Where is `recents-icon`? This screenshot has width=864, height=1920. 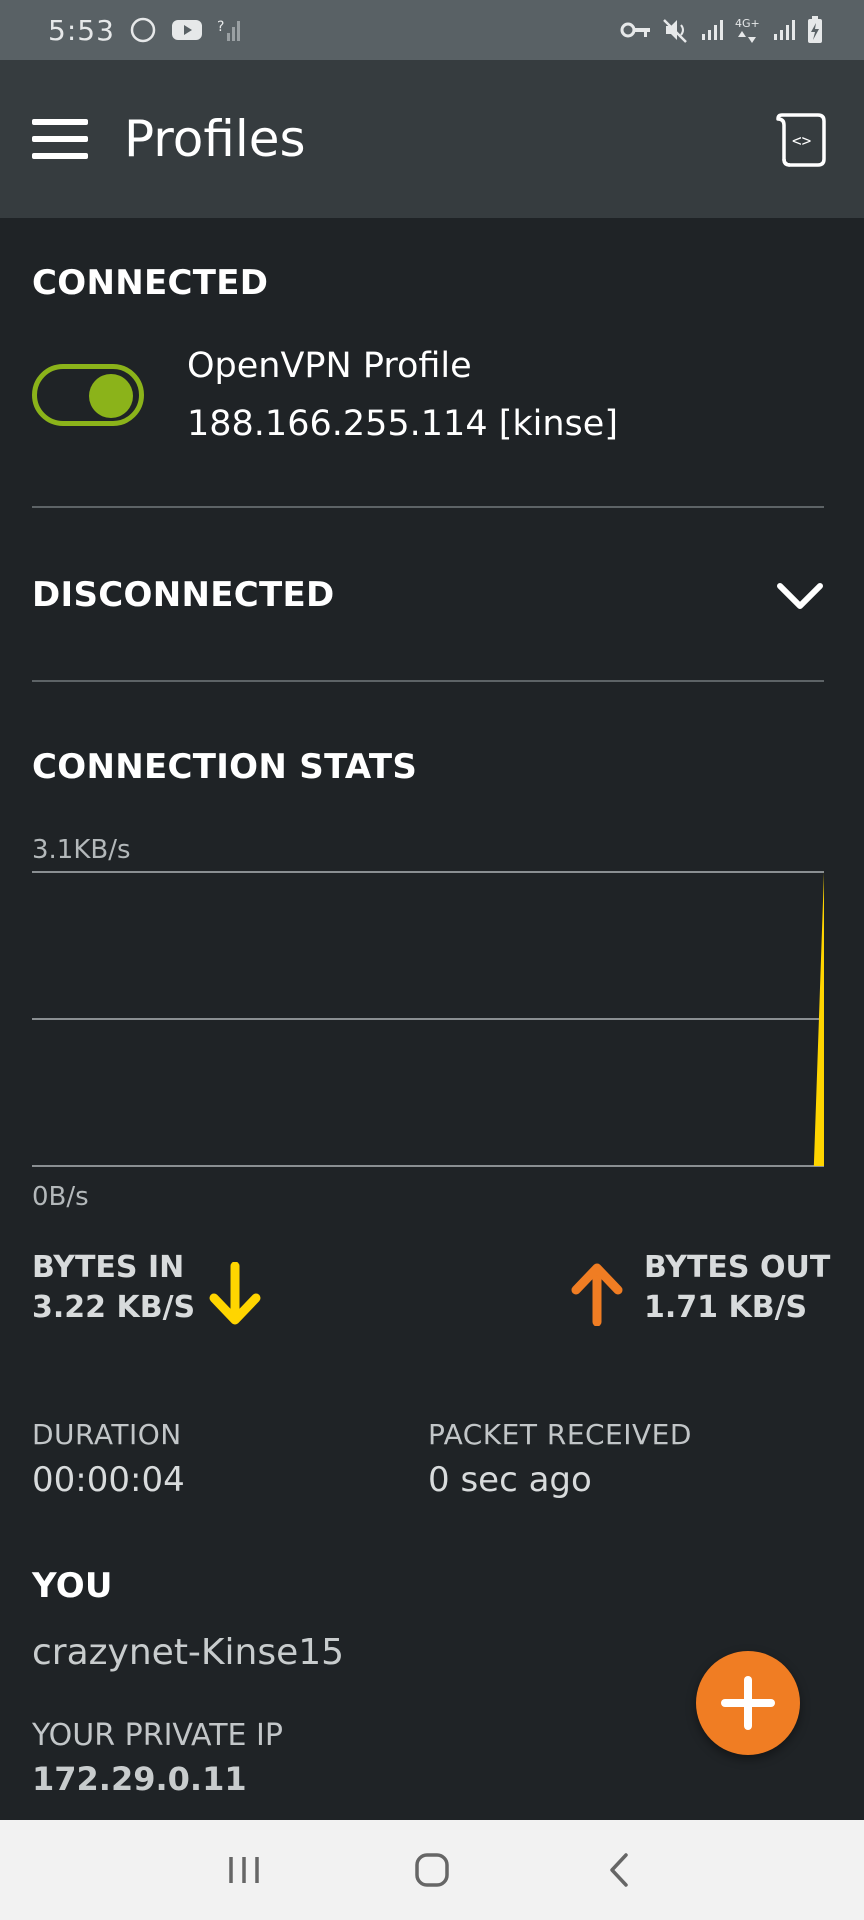
recents-icon is located at coordinates (244, 1870).